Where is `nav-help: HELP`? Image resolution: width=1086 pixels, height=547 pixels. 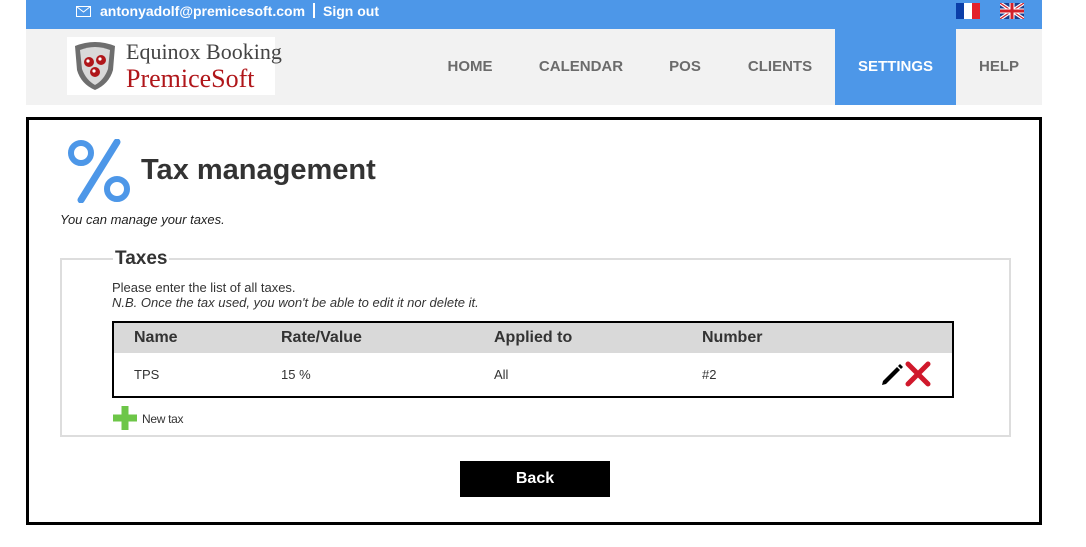
nav-help: HELP is located at coordinates (999, 67).